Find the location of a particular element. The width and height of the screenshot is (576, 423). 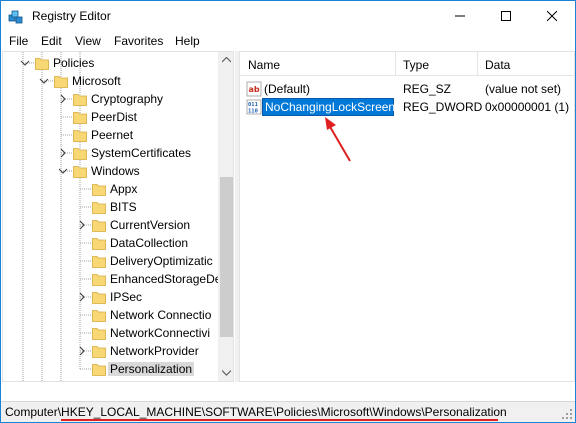

tree-item-label: CurrentVersion is located at coordinates (150, 225).